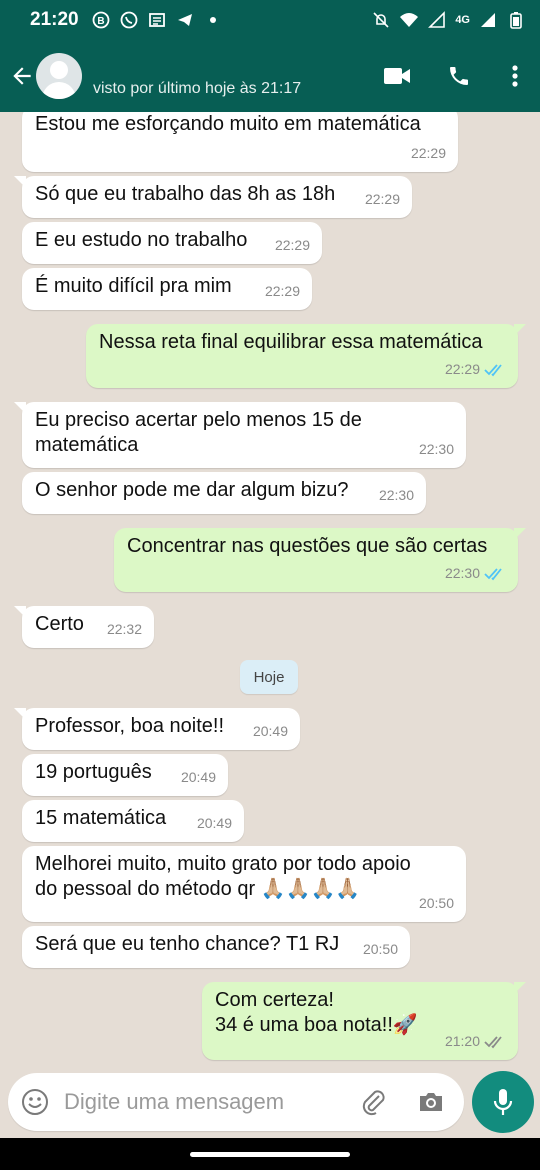 This screenshot has width=540, height=1170. I want to click on message-text: Só que eu trabalho das 8h as 18h, so click(185, 194).